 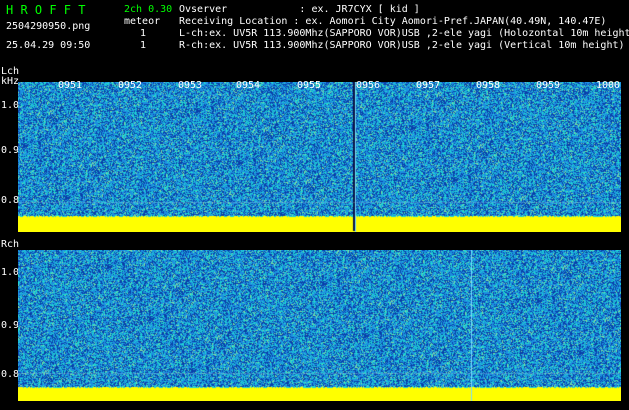 I want to click on rch-count: 1, so click(x=143, y=45).